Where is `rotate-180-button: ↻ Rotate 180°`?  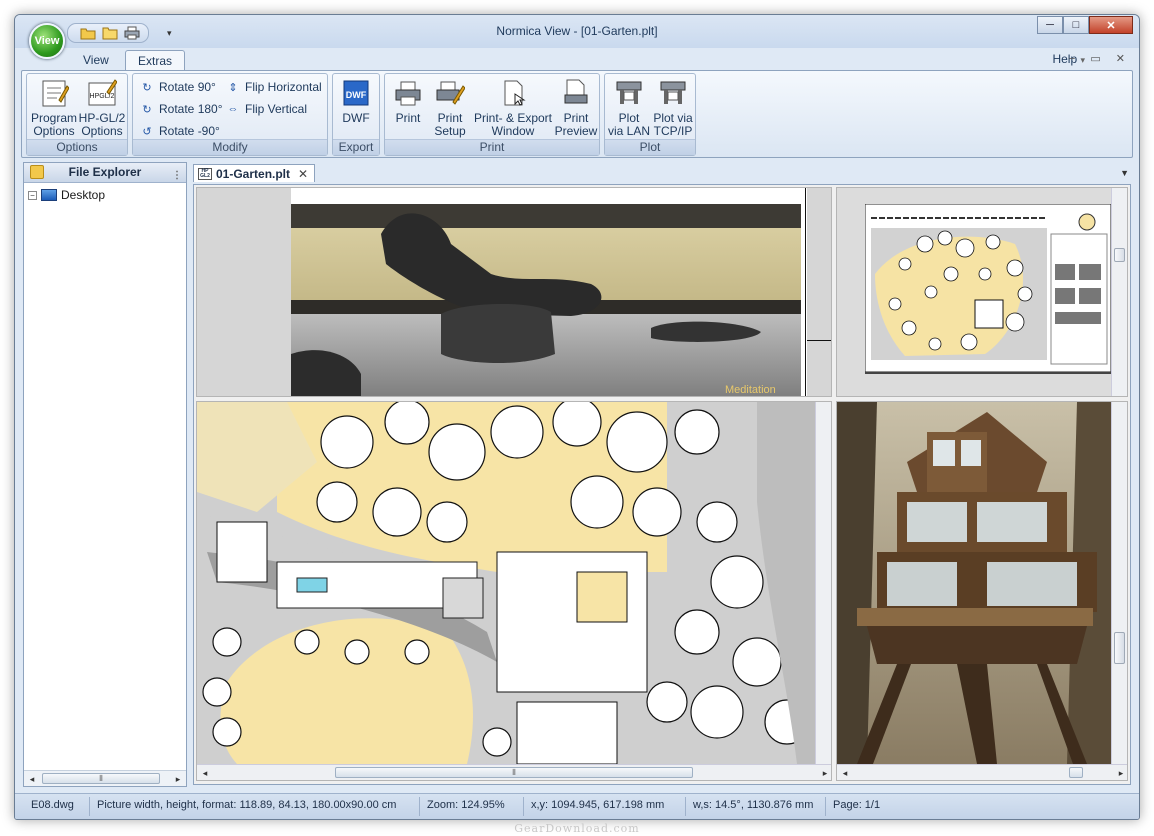 rotate-180-button: ↻ Rotate 180° is located at coordinates (181, 109).